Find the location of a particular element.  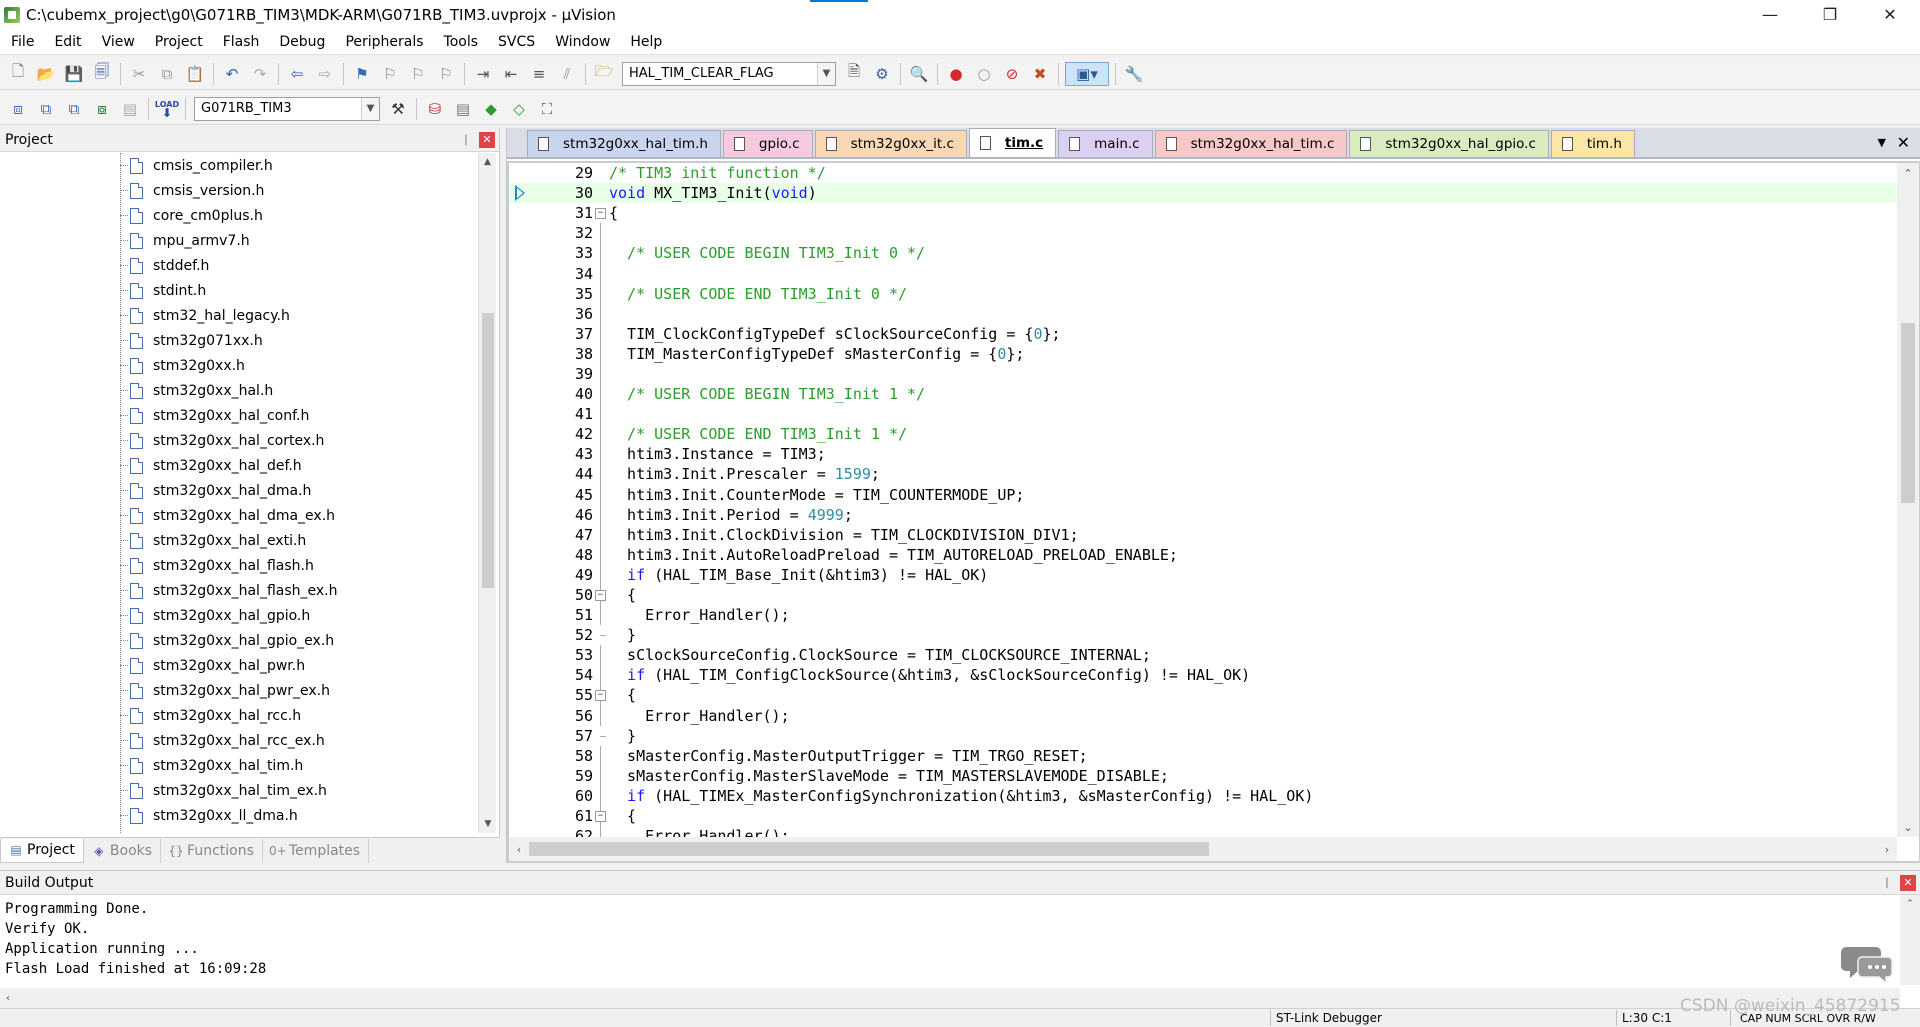

tab-stm32g0xx-hal-tim-h: stm32g0xx_hal_tim.h is located at coordinates (624, 143).